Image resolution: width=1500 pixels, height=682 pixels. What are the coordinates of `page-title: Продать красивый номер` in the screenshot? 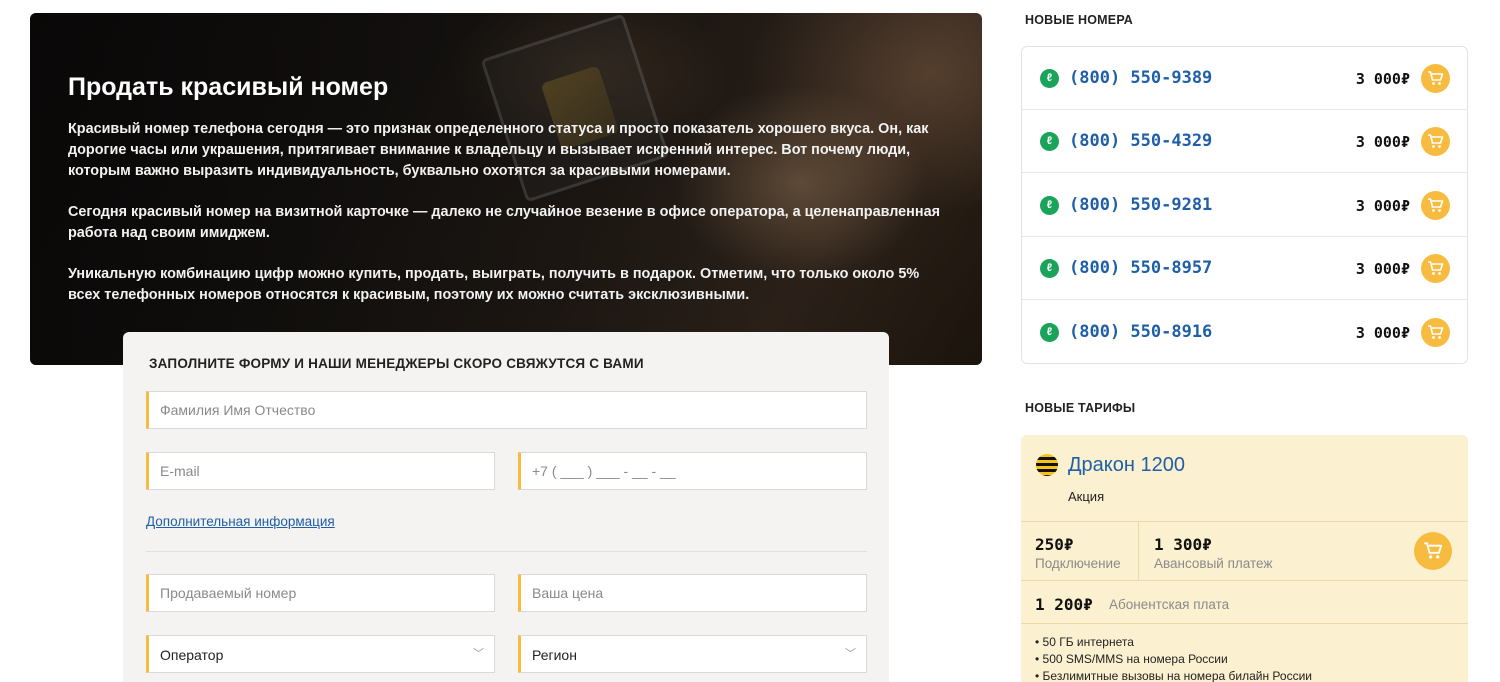 It's located at (228, 87).